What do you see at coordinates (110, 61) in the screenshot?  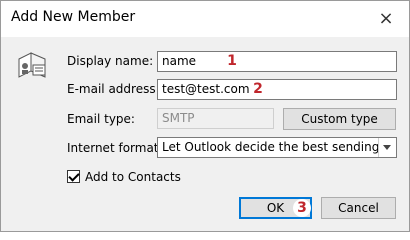 I see `display-name-label: Display name:` at bounding box center [110, 61].